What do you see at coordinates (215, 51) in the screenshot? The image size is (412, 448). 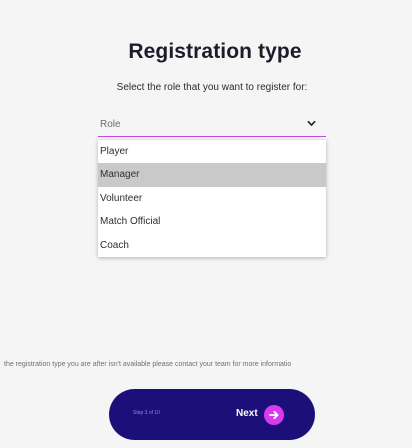 I see `page-title: Registration type` at bounding box center [215, 51].